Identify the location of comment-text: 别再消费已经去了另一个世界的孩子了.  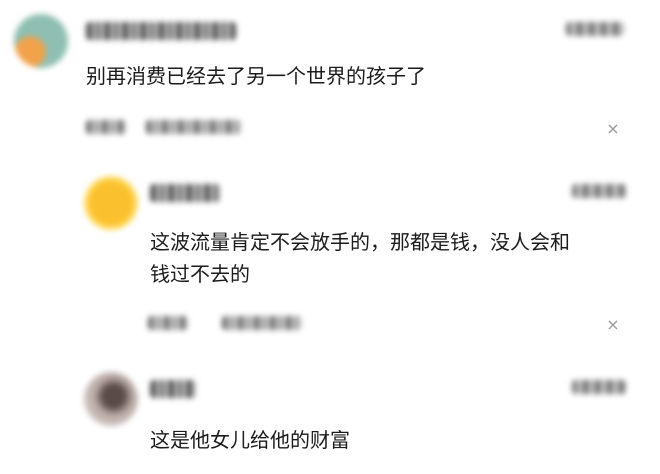
(256, 76).